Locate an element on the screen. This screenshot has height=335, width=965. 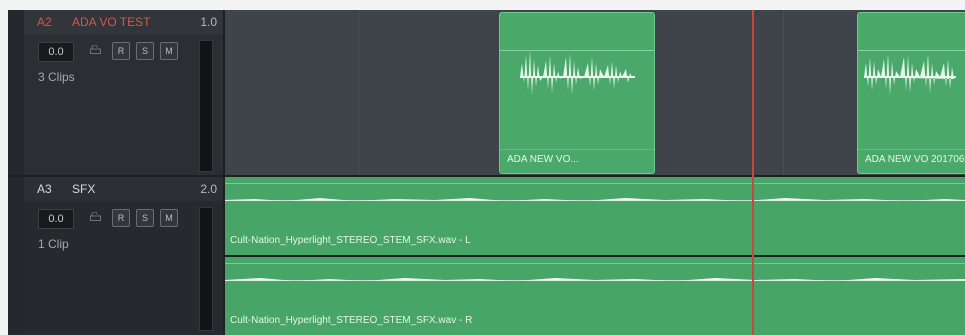
audio-clip: ADA NEW VO 2017060 is located at coordinates (911, 93).